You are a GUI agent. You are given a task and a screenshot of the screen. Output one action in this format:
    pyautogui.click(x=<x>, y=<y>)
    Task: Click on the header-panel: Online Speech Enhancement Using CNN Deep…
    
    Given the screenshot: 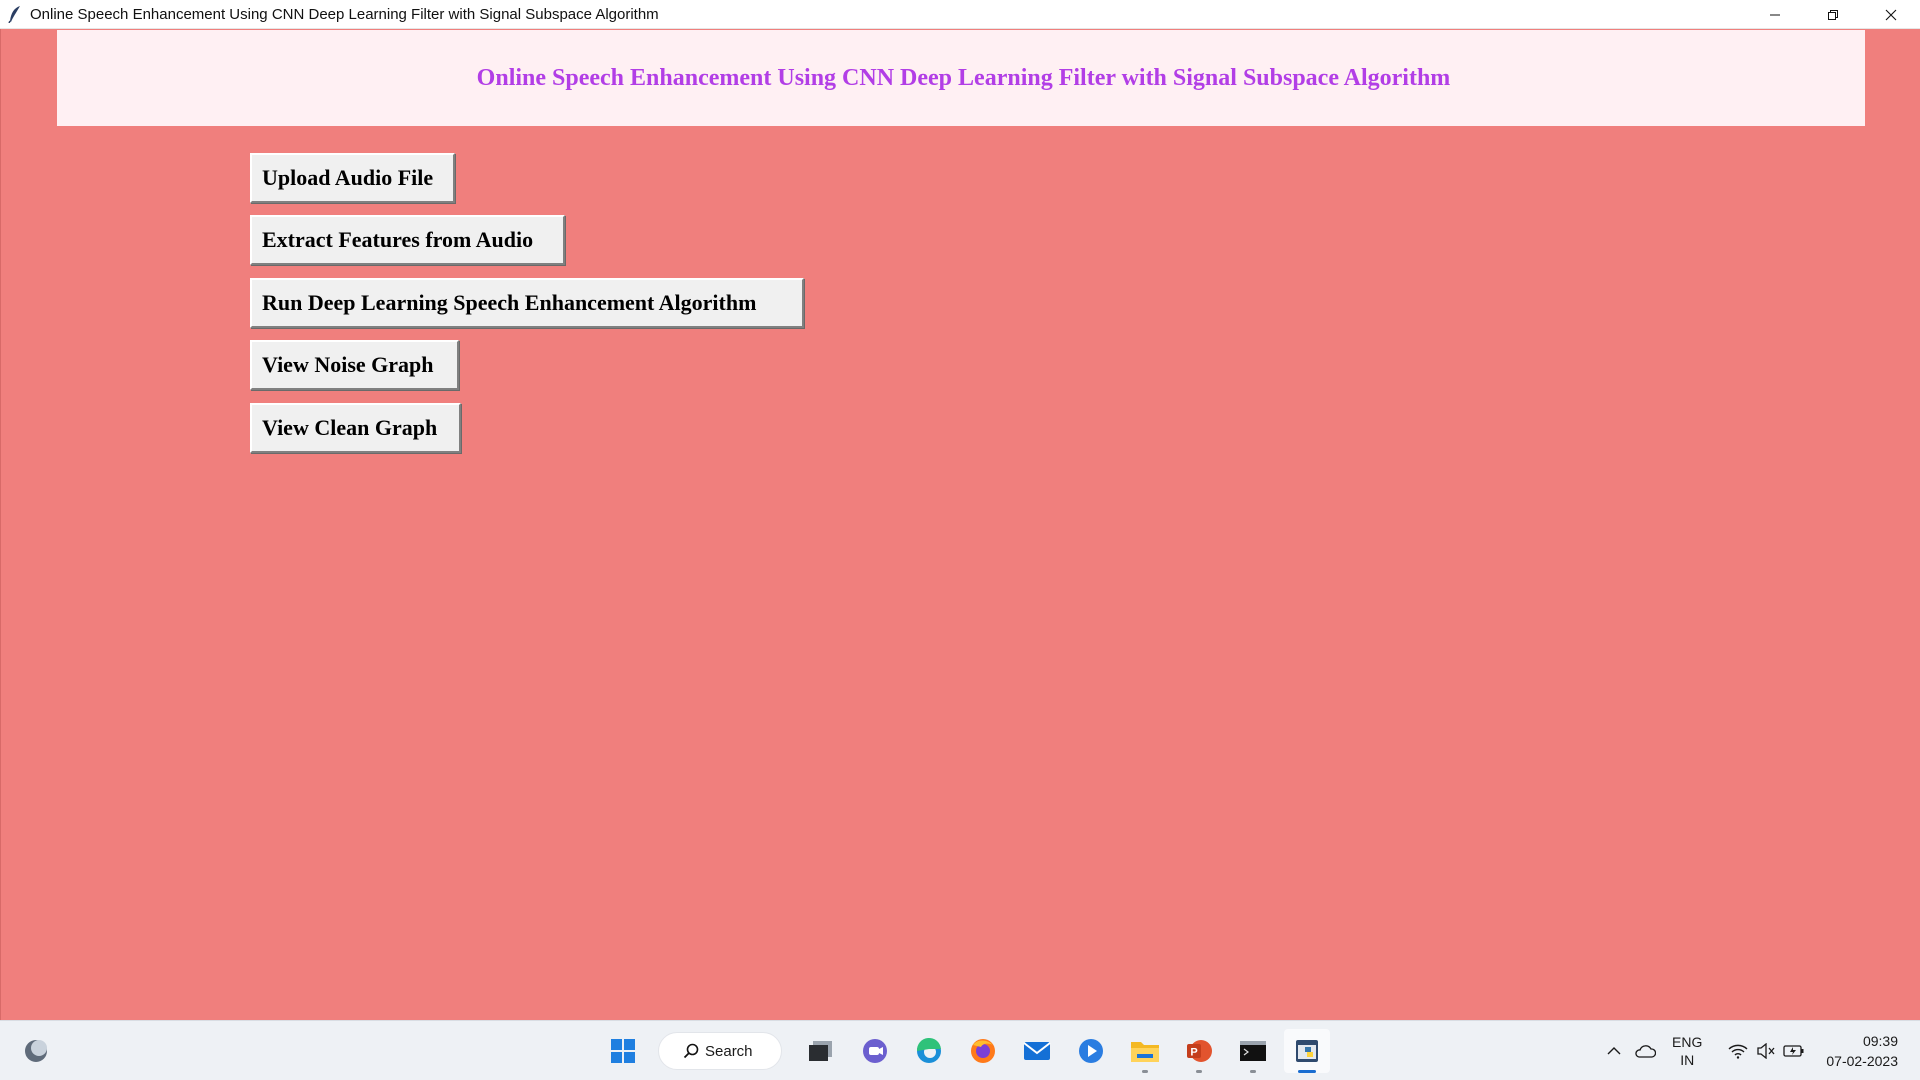 What is the action you would take?
    pyautogui.click(x=961, y=78)
    